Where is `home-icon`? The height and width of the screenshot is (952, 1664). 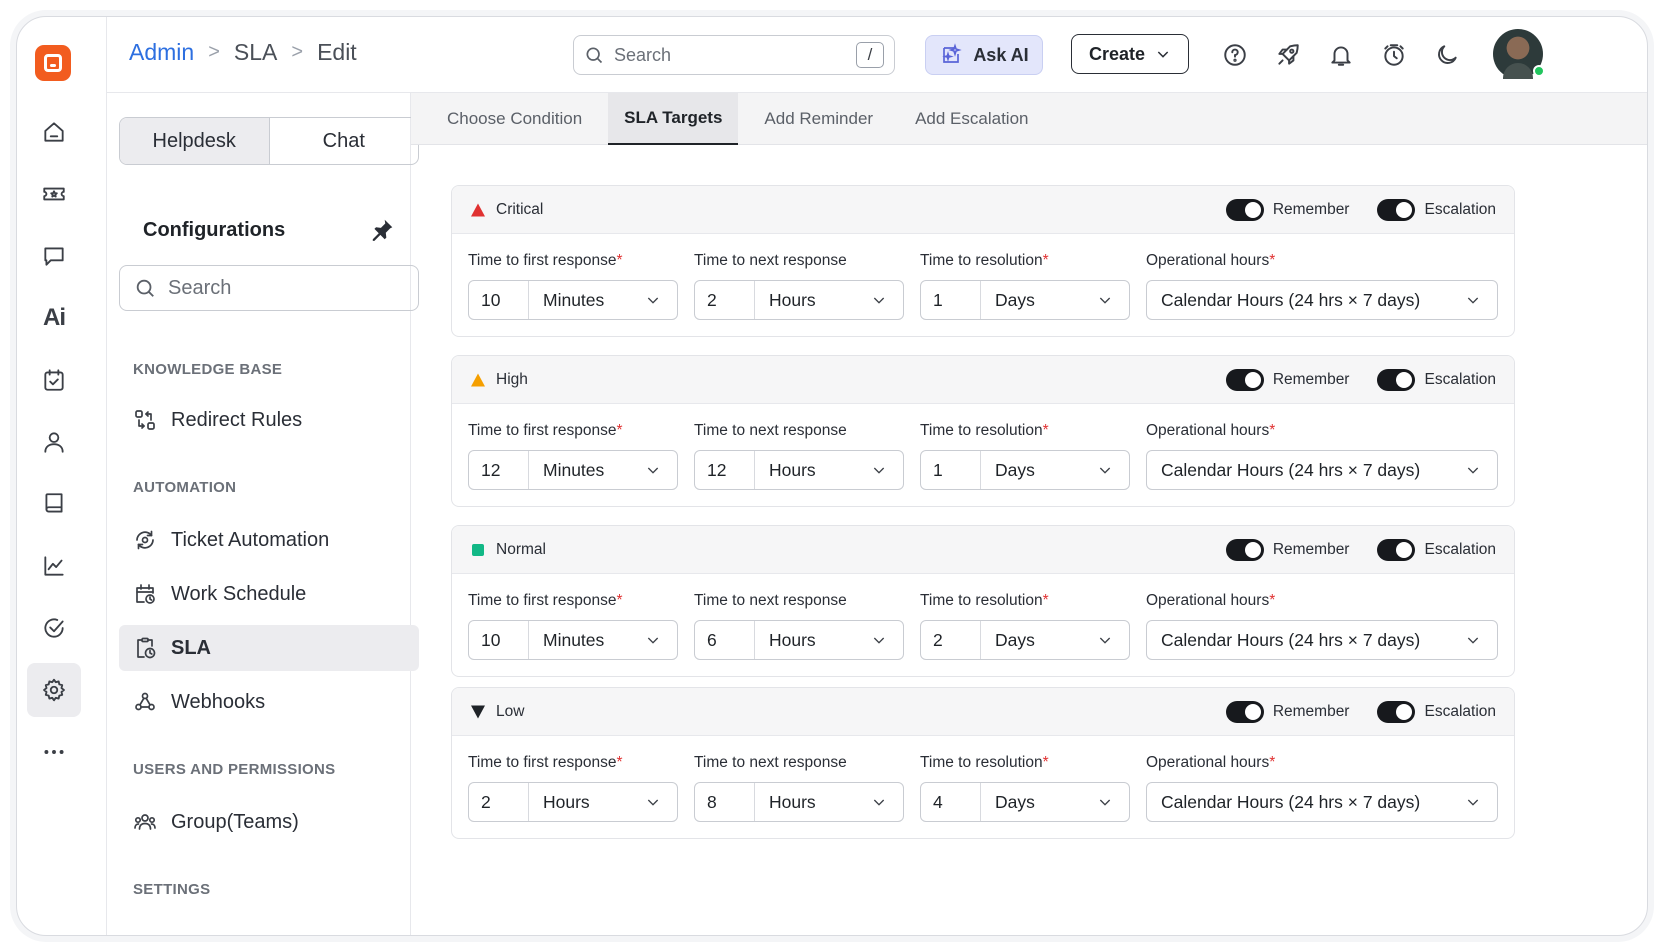
home-icon is located at coordinates (54, 132).